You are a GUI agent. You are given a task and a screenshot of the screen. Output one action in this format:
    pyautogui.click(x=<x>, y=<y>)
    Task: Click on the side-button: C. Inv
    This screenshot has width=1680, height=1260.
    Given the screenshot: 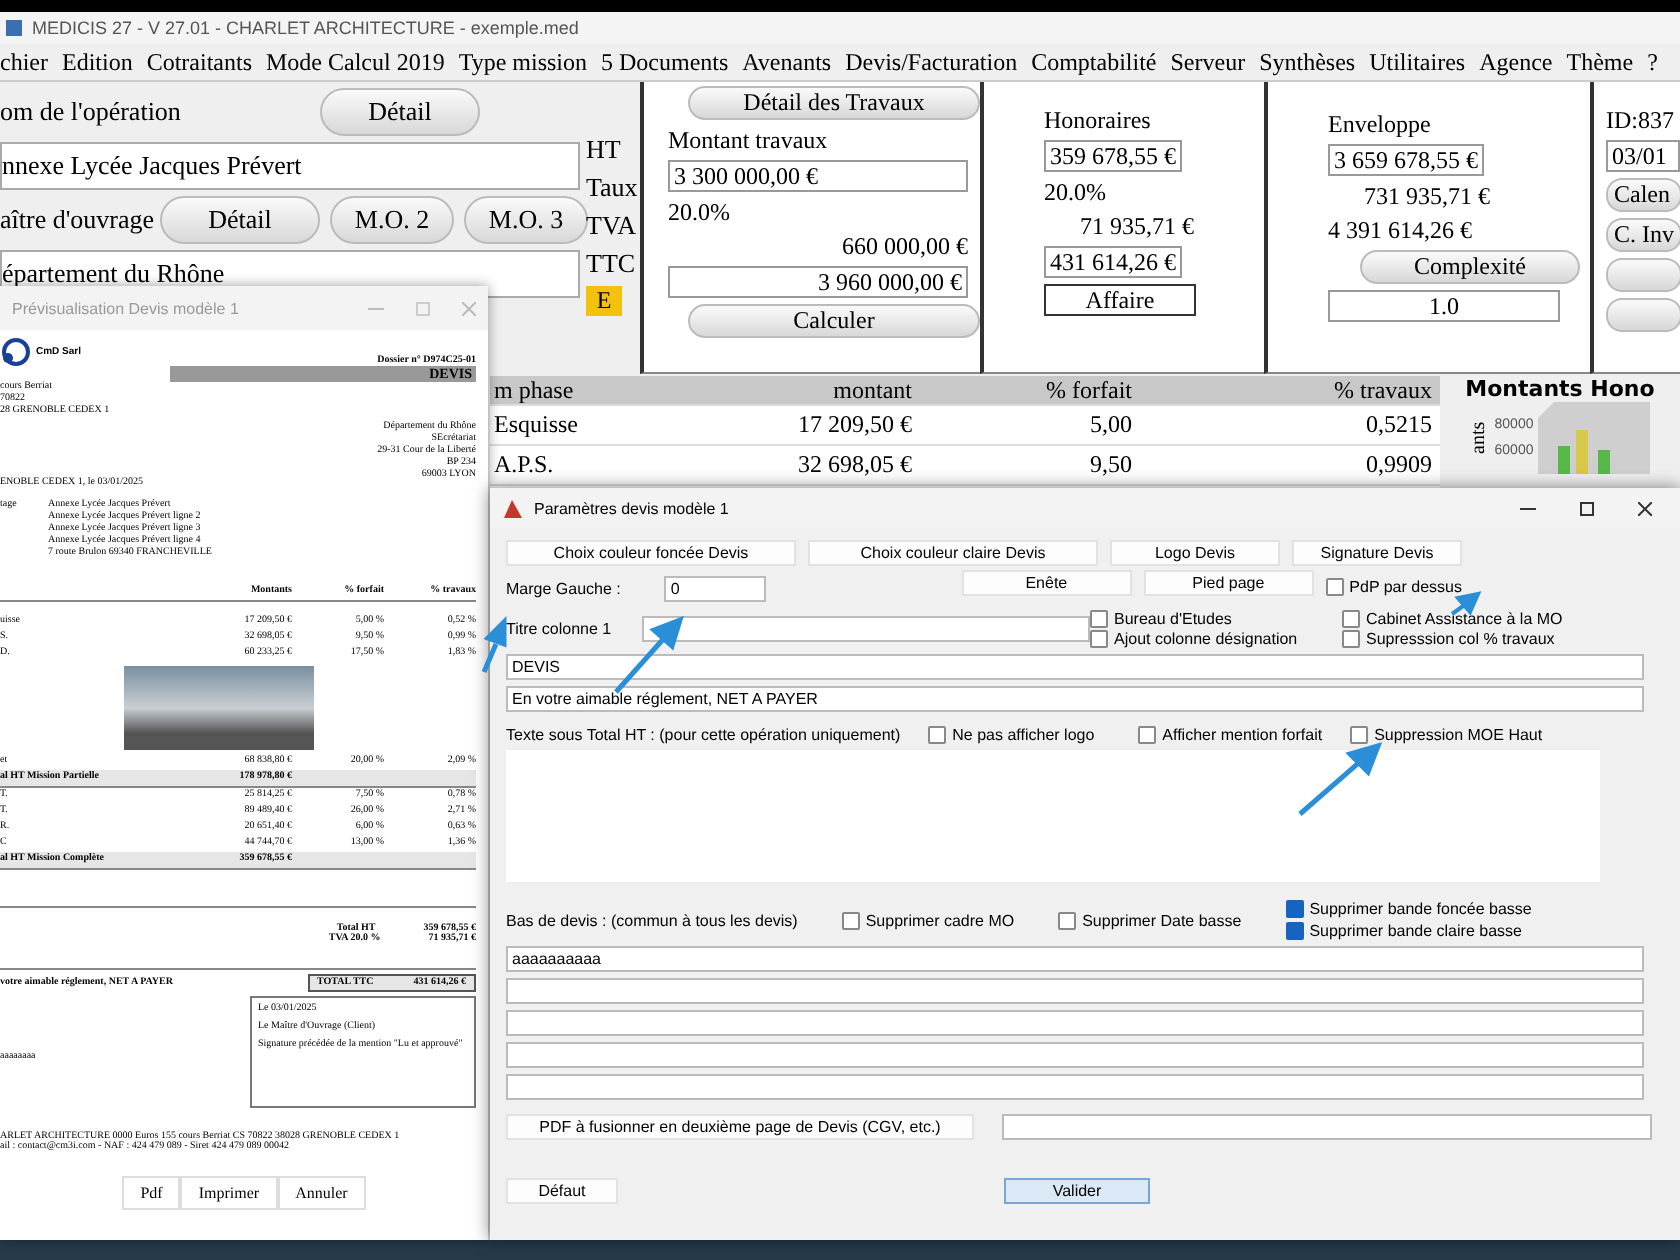 What is the action you would take?
    pyautogui.click(x=1643, y=235)
    